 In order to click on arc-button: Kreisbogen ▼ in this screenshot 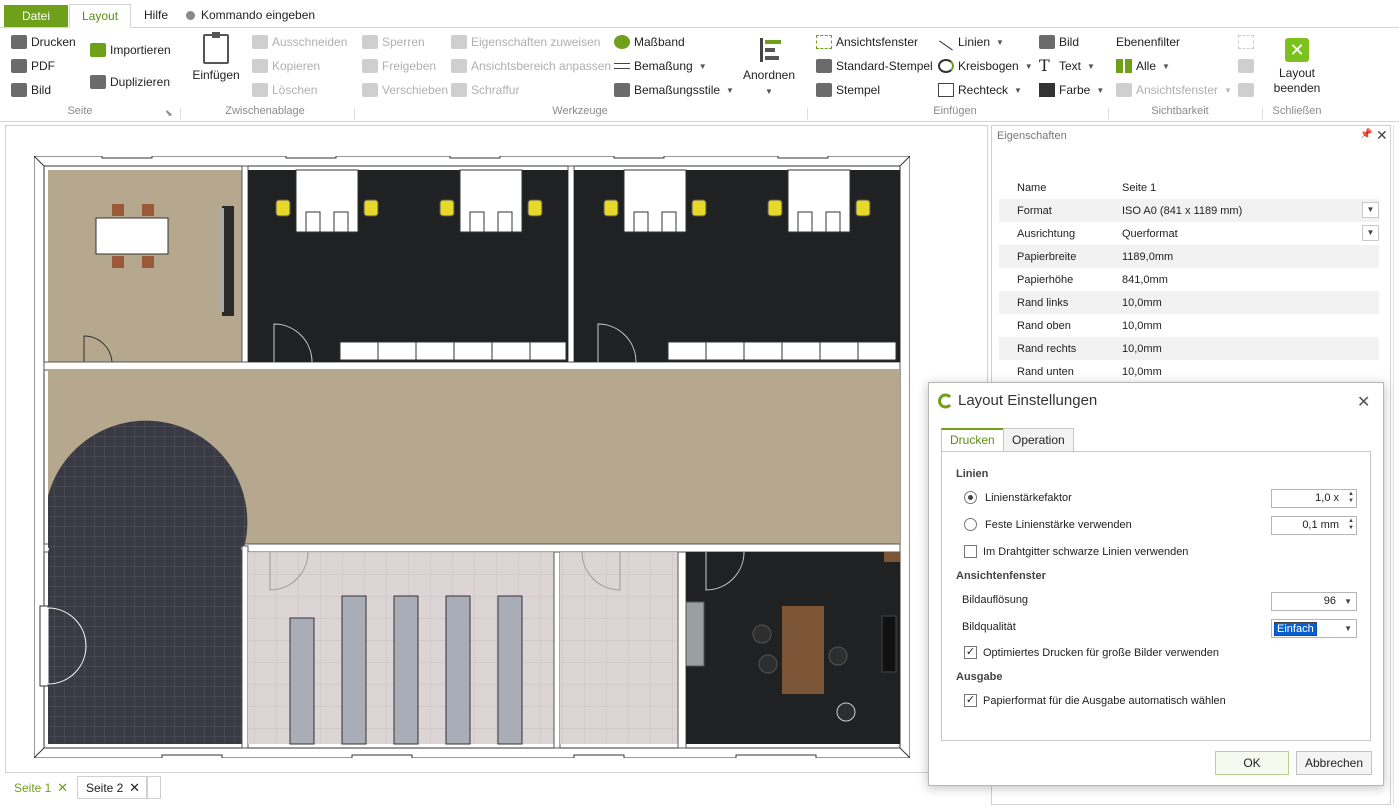, I will do `click(985, 66)`.